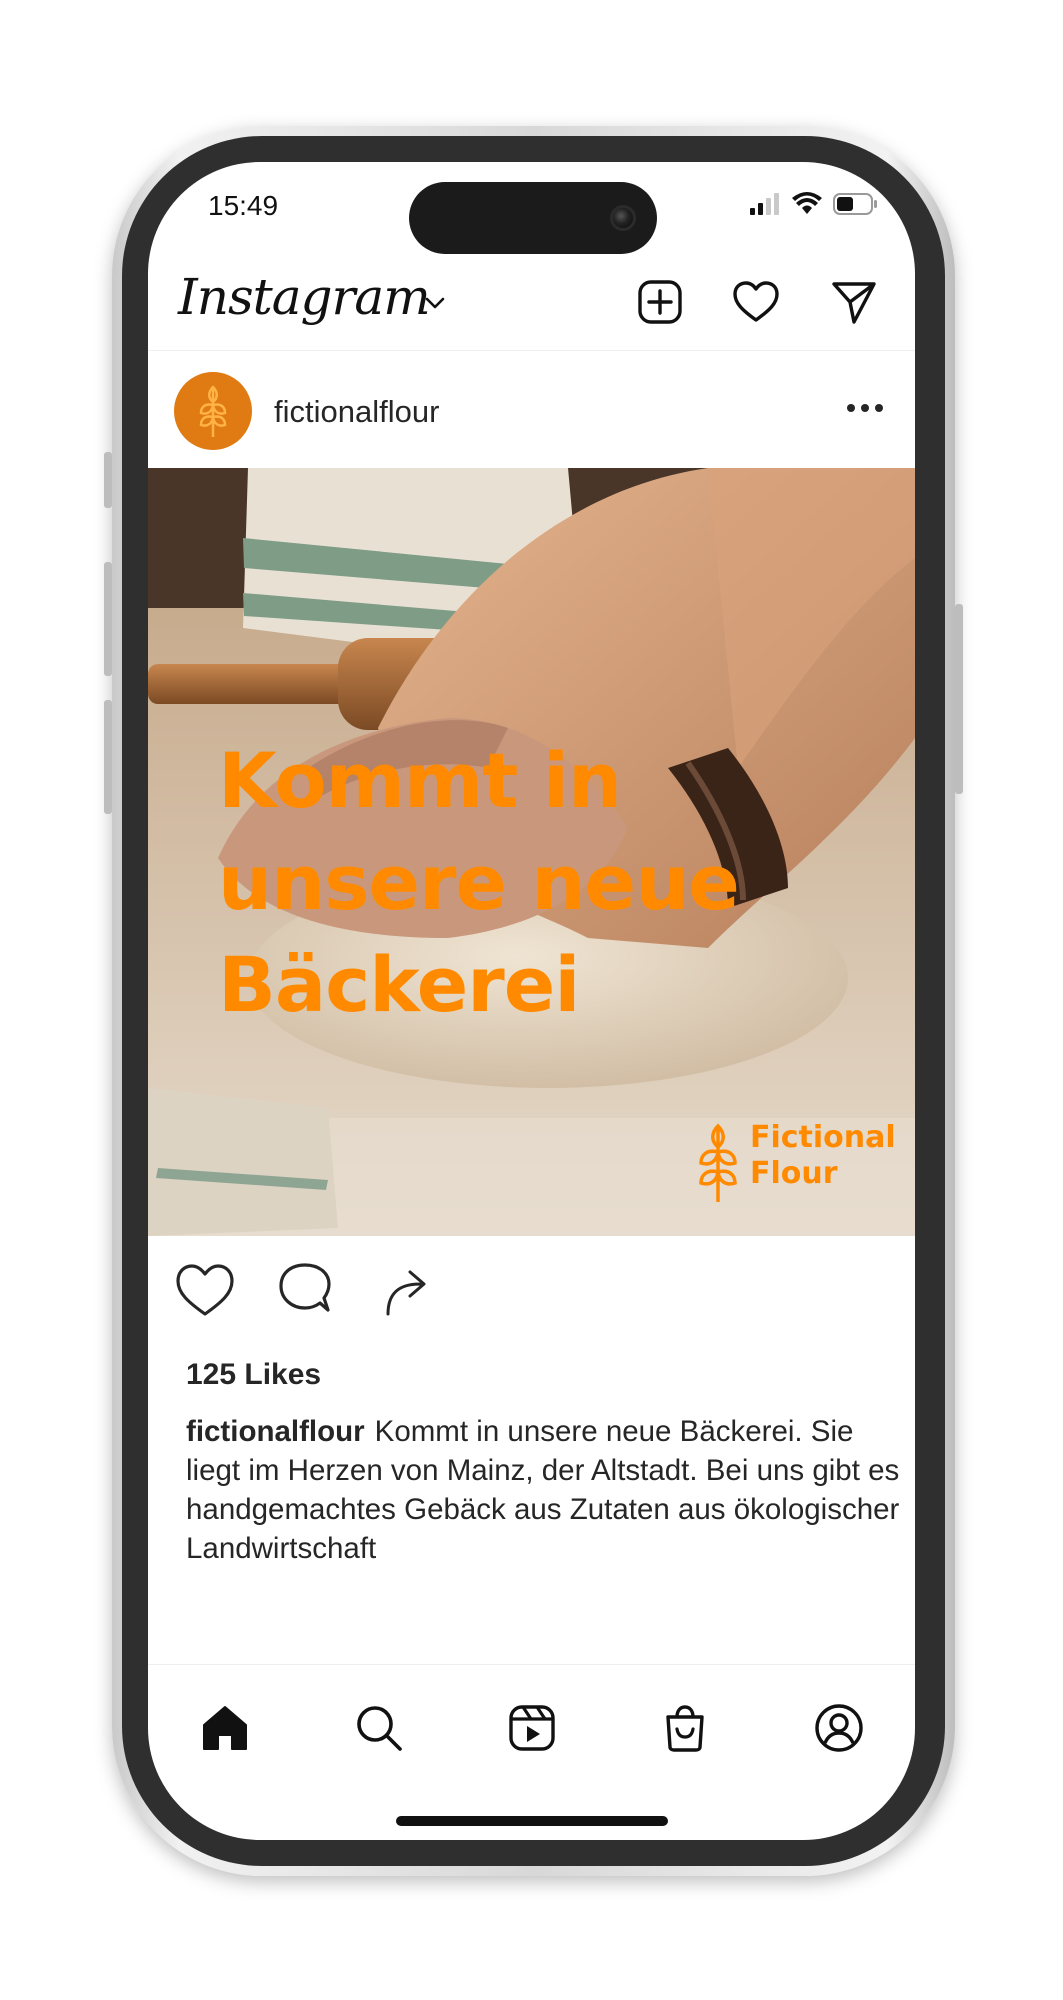 The image size is (1063, 2000). What do you see at coordinates (225, 1728) in the screenshot?
I see `home-icon` at bounding box center [225, 1728].